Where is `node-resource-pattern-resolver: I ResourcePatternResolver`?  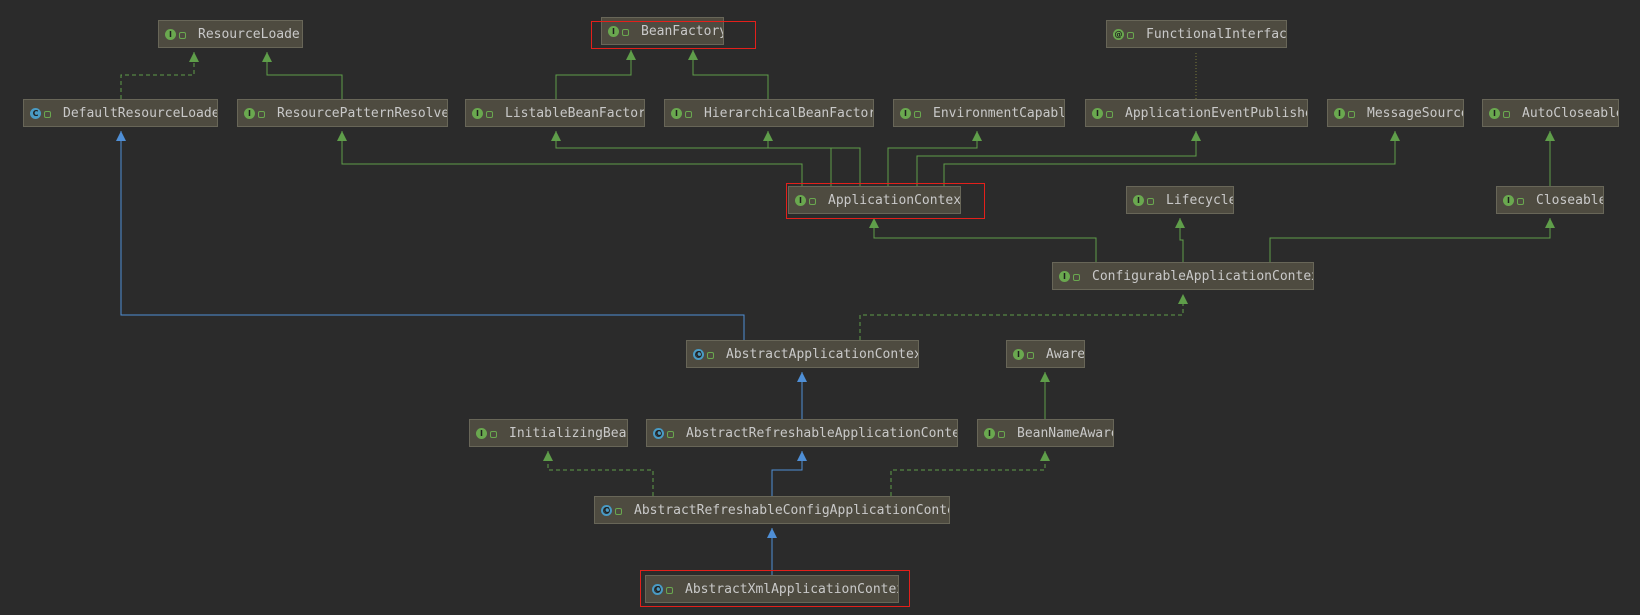
node-resource-pattern-resolver: I ResourcePatternResolver is located at coordinates (342, 113).